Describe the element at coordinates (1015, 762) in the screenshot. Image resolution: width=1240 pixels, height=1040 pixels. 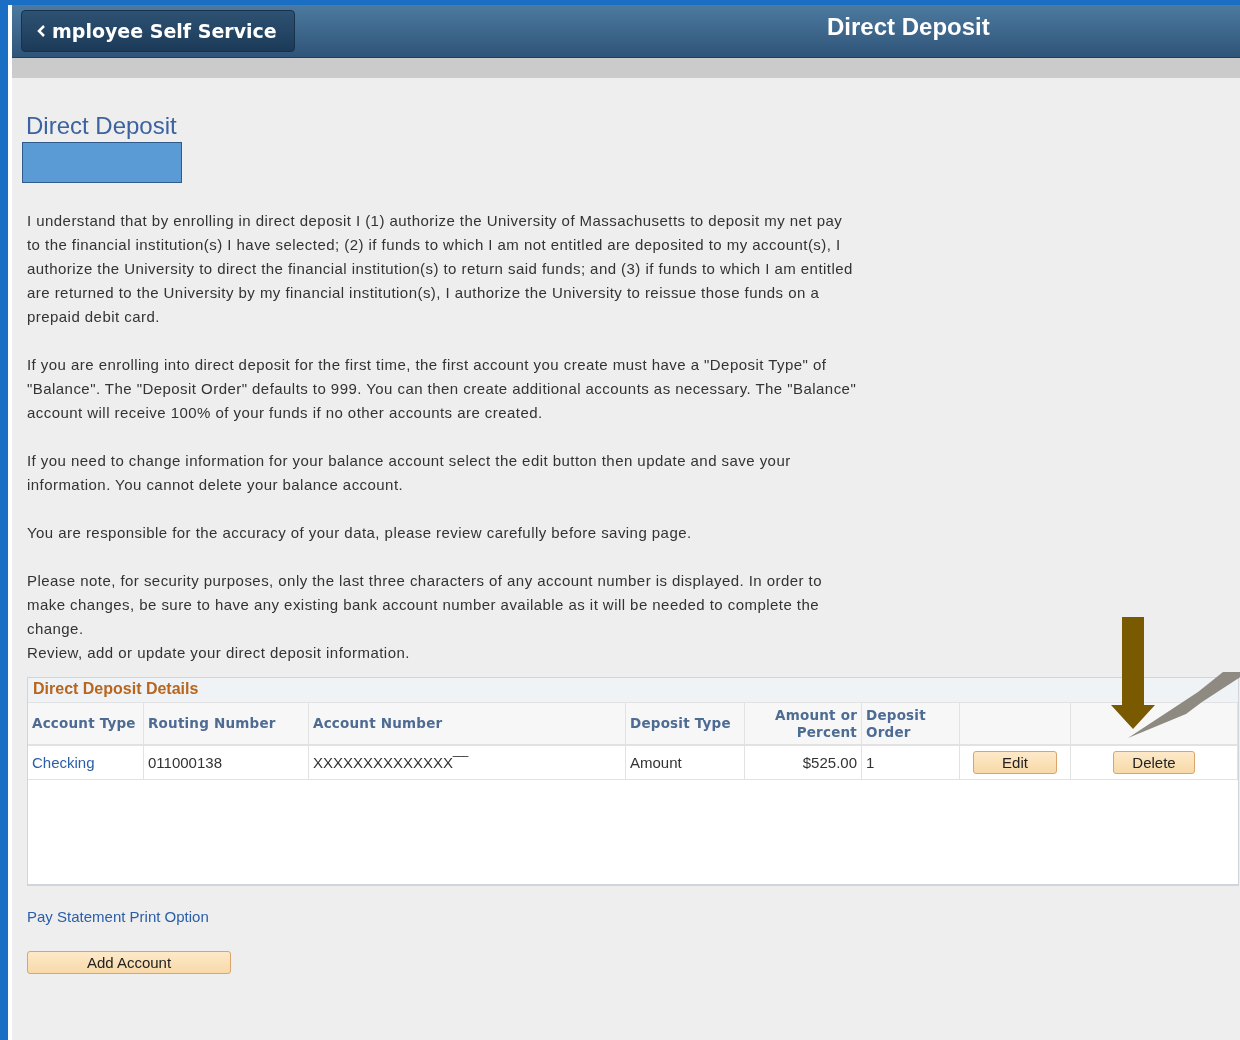
I see `edit-button: Edit` at that location.